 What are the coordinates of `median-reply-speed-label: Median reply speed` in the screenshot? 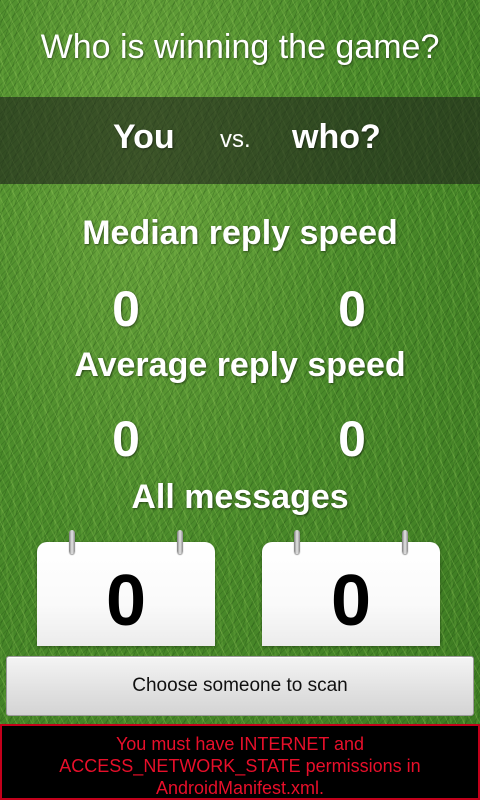 It's located at (240, 233).